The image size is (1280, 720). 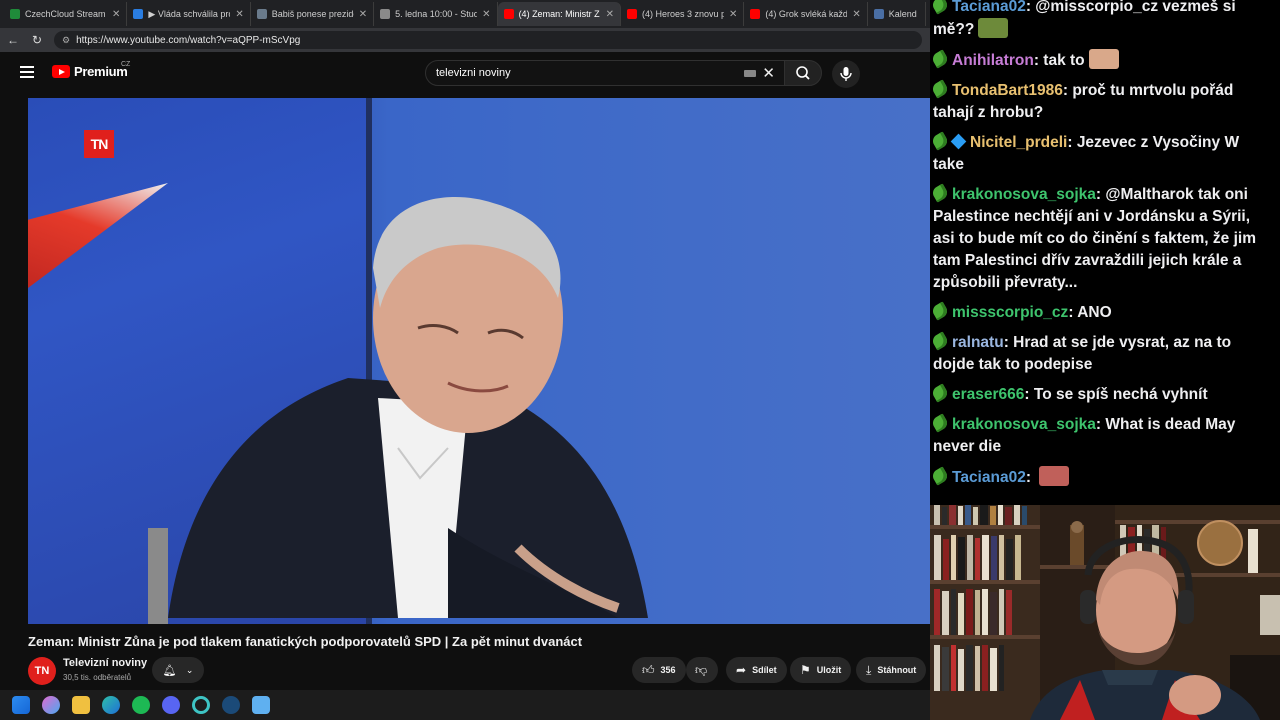 What do you see at coordinates (978, 342) in the screenshot?
I see `chat-username: ralnatu` at bounding box center [978, 342].